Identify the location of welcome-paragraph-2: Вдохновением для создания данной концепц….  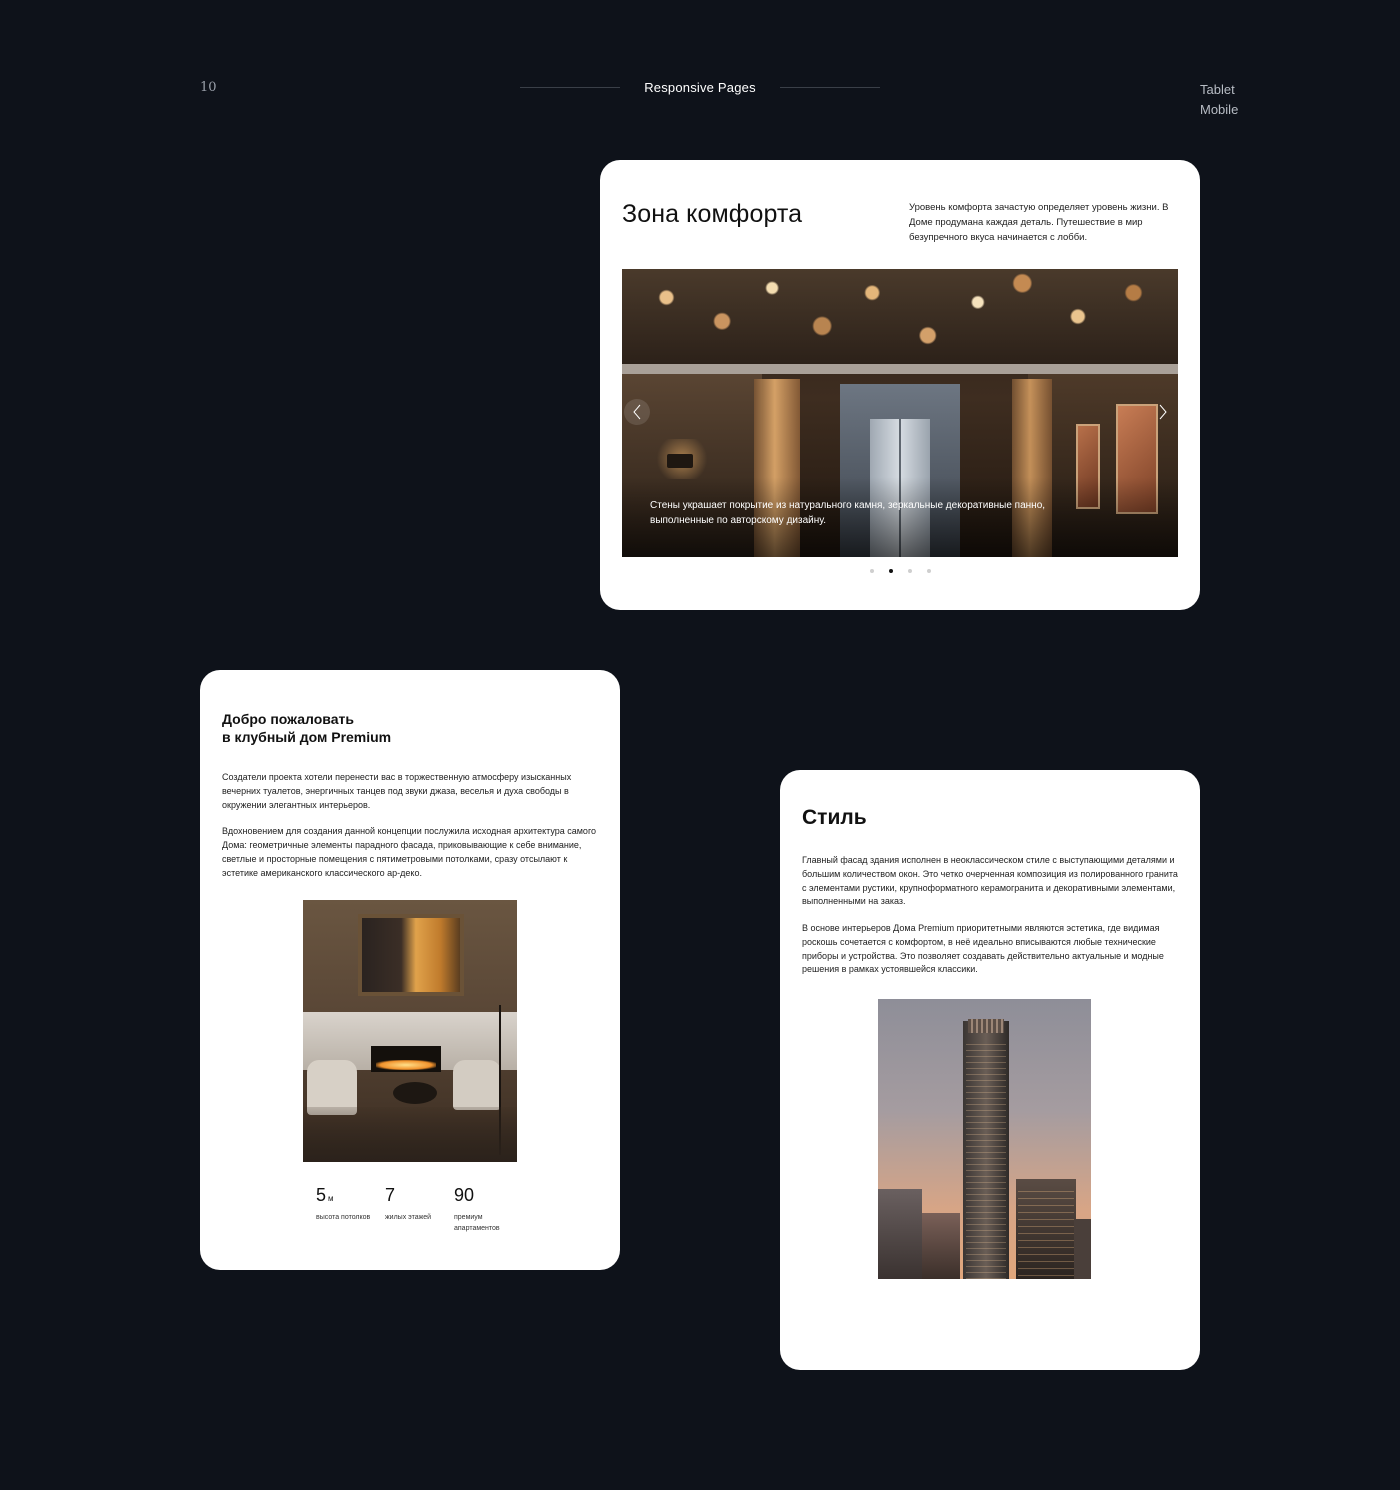
(409, 852).